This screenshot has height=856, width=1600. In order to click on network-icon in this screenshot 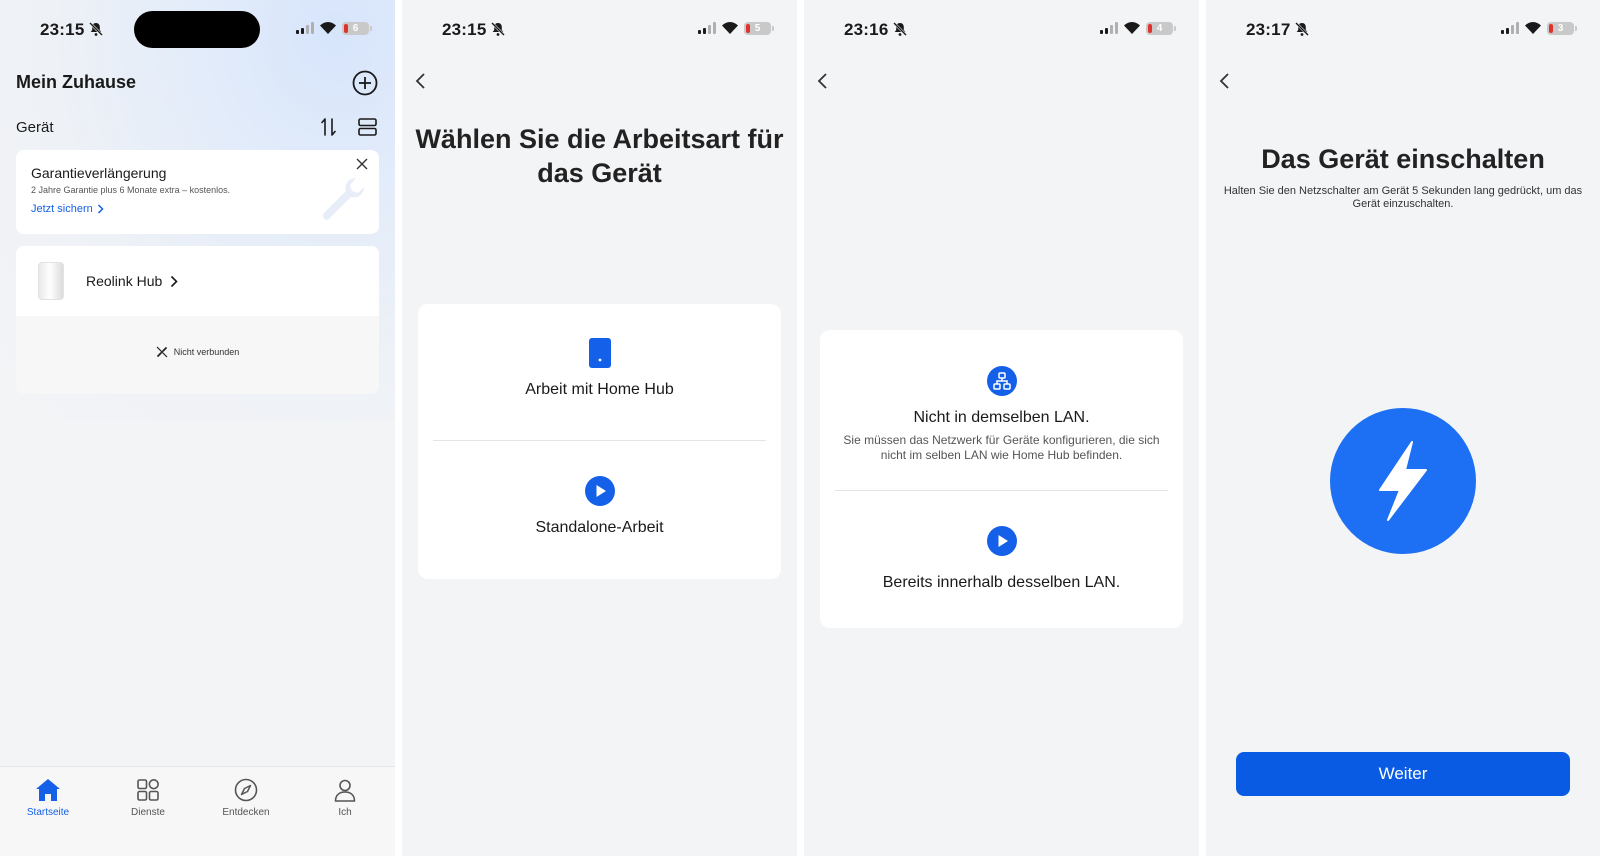, I will do `click(1001, 381)`.